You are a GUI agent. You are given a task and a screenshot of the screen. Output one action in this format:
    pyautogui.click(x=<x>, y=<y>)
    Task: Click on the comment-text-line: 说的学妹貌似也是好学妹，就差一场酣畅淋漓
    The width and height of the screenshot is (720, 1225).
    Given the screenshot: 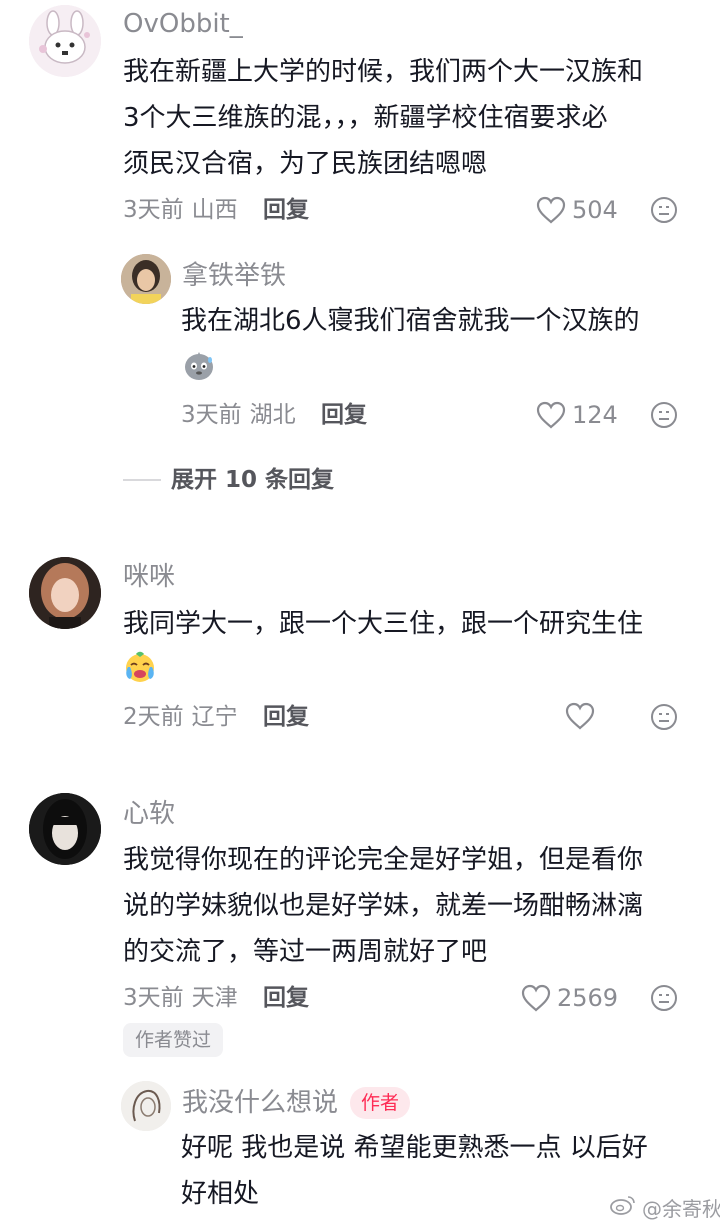 What is the action you would take?
    pyautogui.click(x=383, y=906)
    